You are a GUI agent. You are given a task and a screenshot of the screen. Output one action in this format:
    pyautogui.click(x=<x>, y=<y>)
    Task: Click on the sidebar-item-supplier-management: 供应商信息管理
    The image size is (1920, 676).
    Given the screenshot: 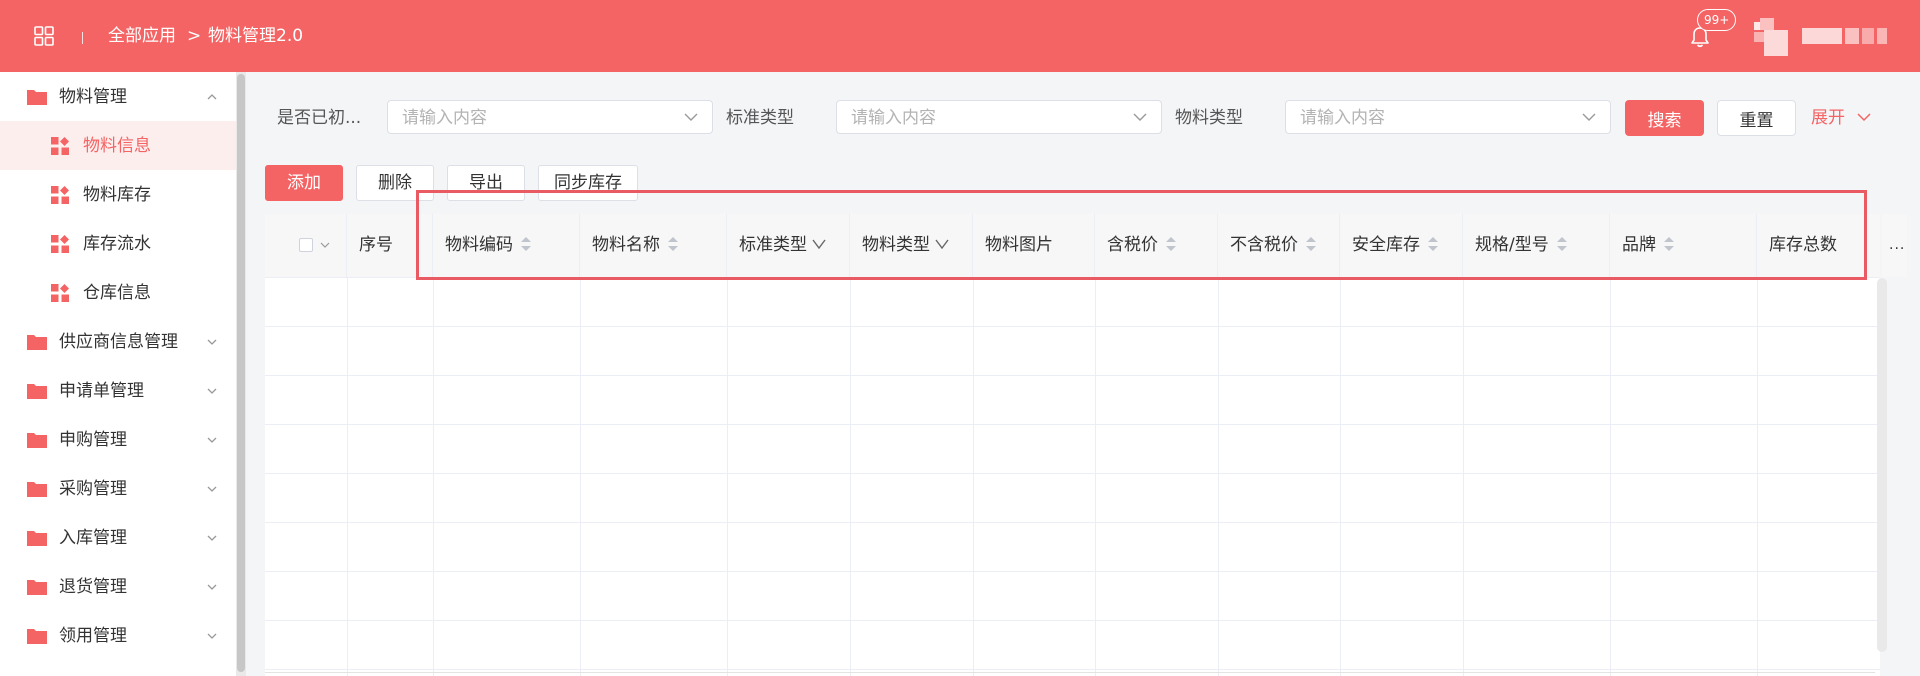 What is the action you would take?
    pyautogui.click(x=118, y=341)
    